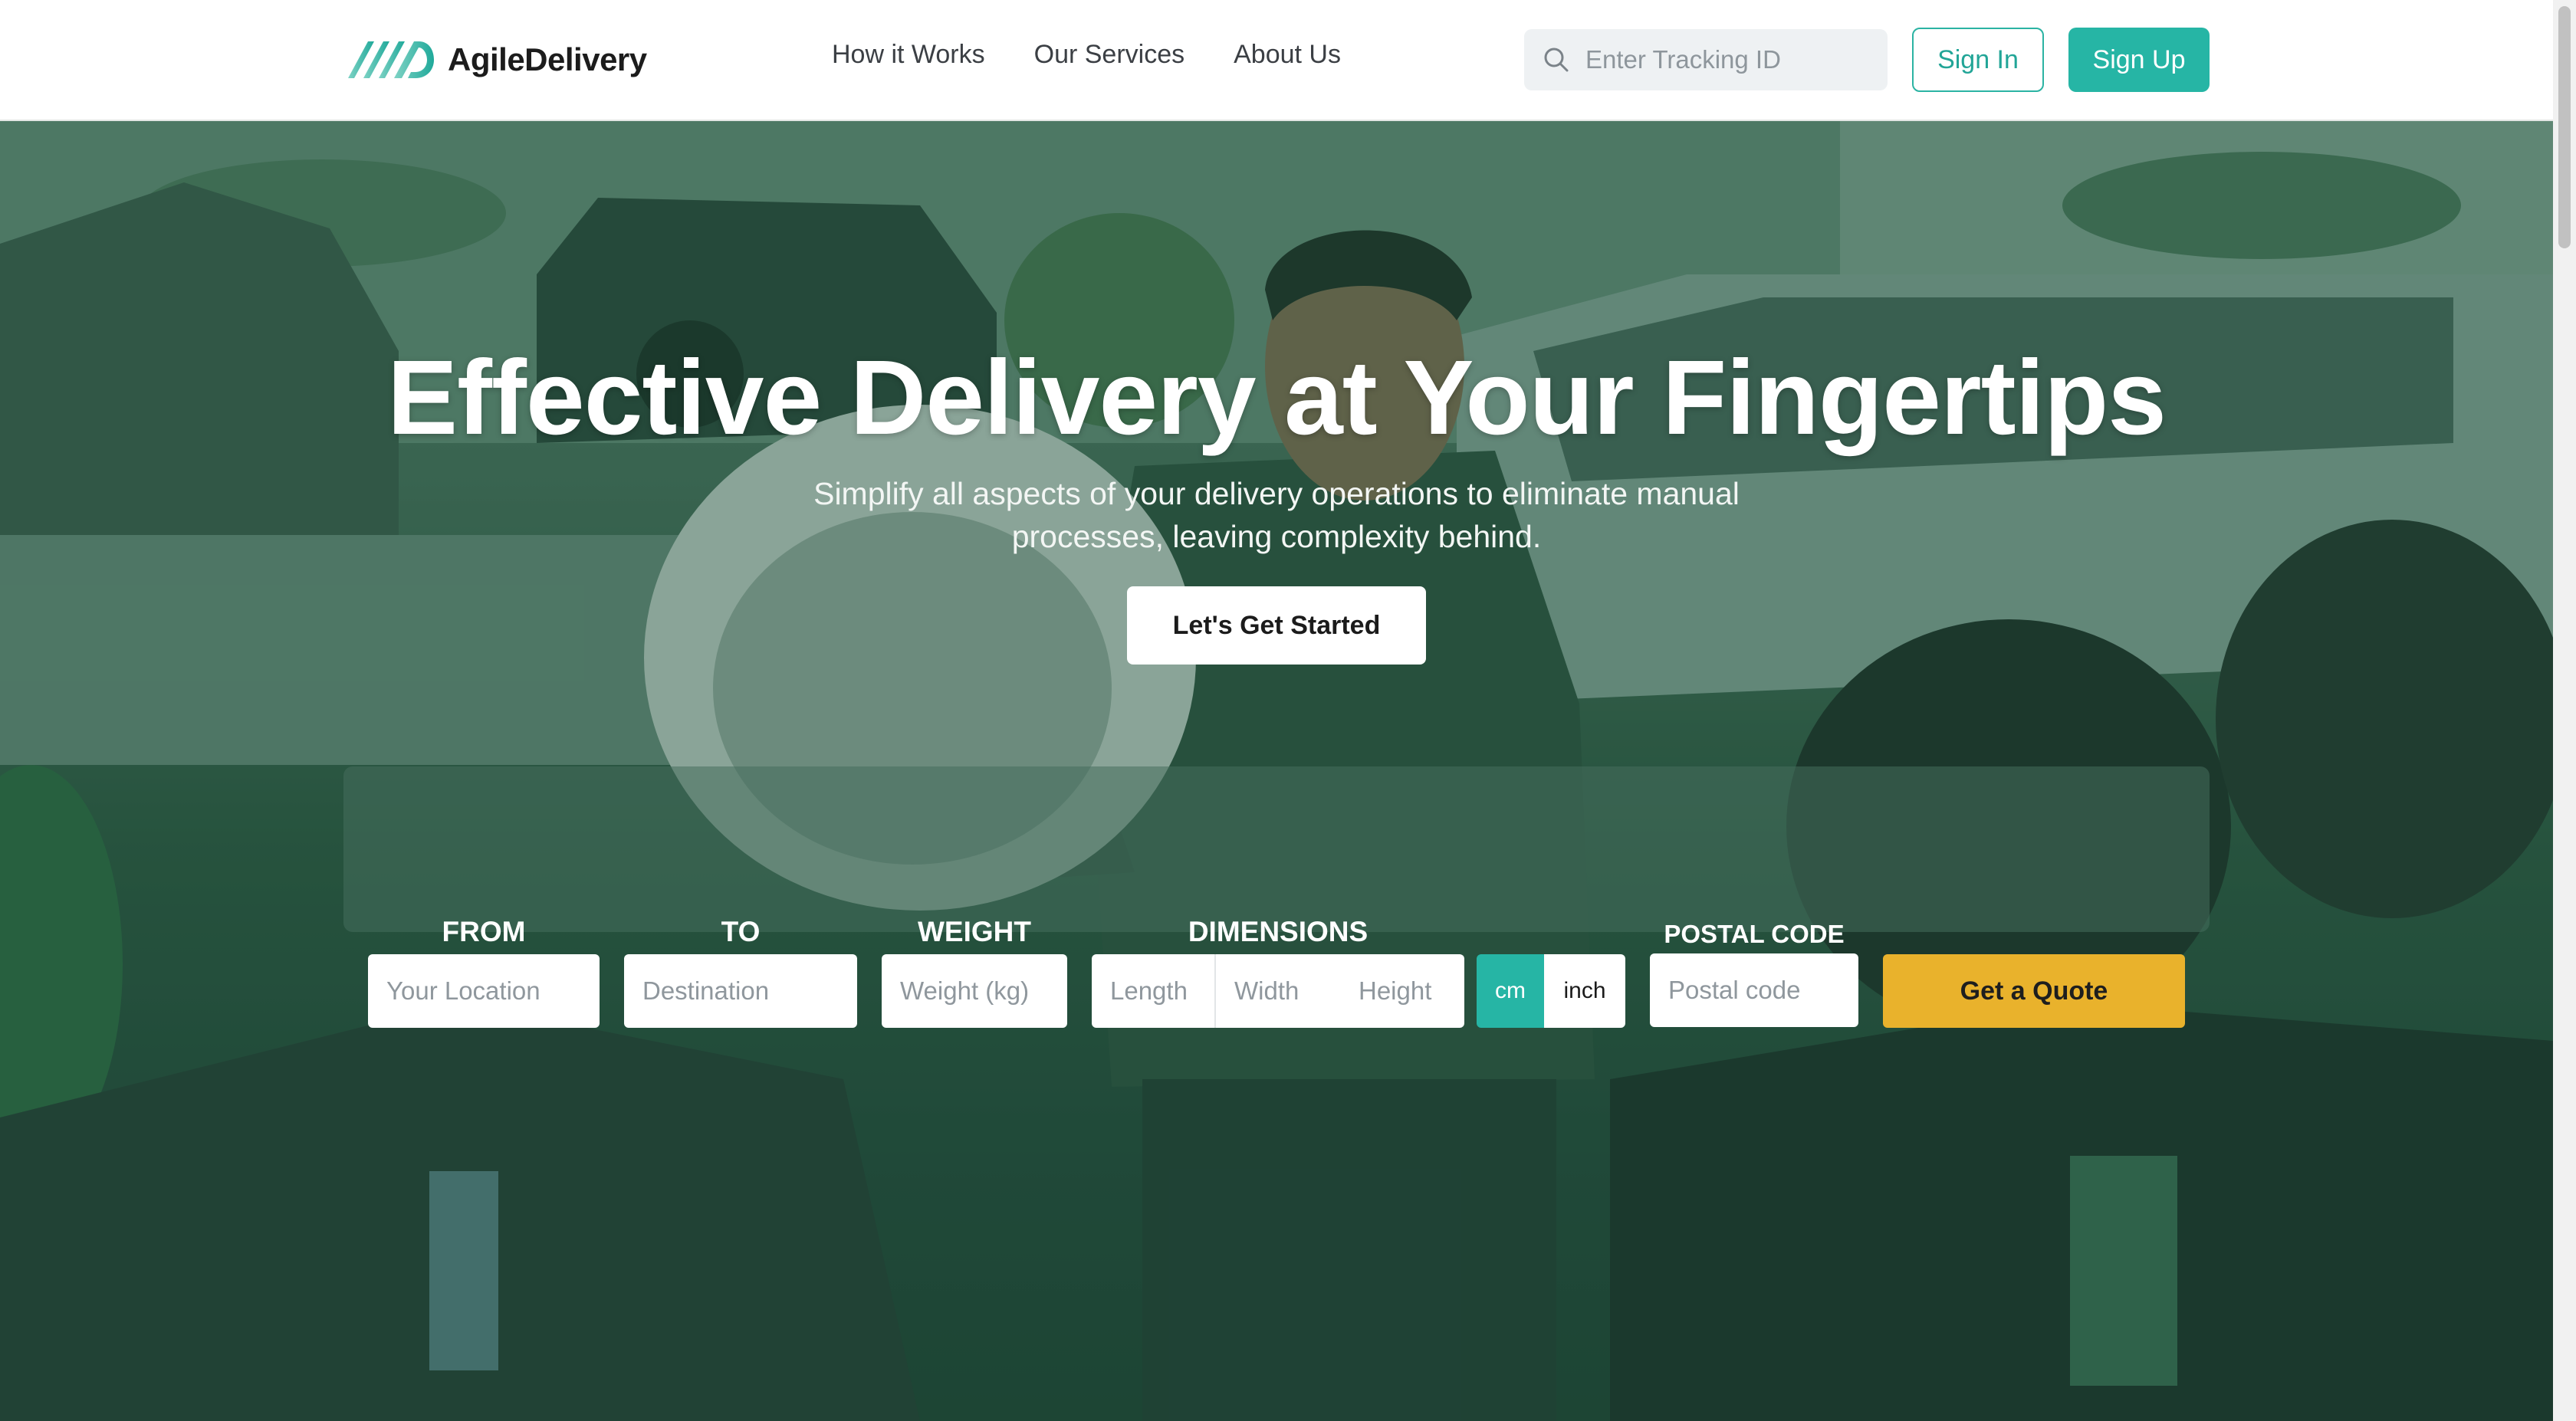  What do you see at coordinates (484, 991) in the screenshot?
I see `from-input` at bounding box center [484, 991].